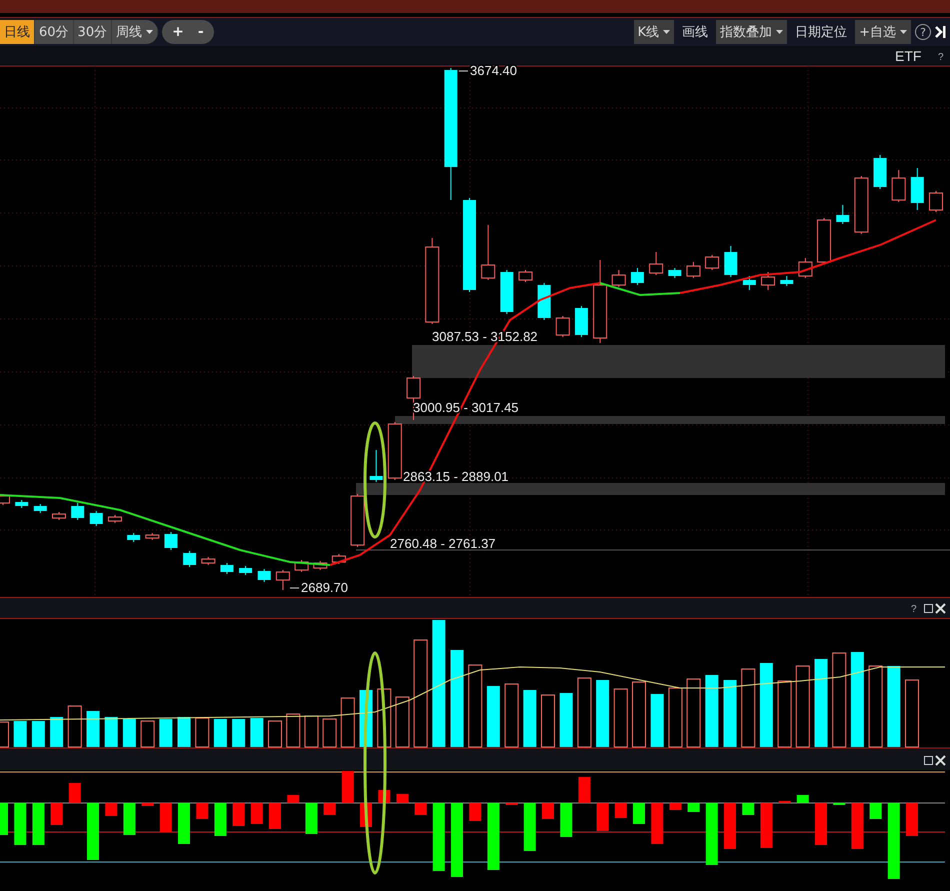  Describe the element at coordinates (695, 32) in the screenshot. I see `toolbar-button: 画线` at that location.